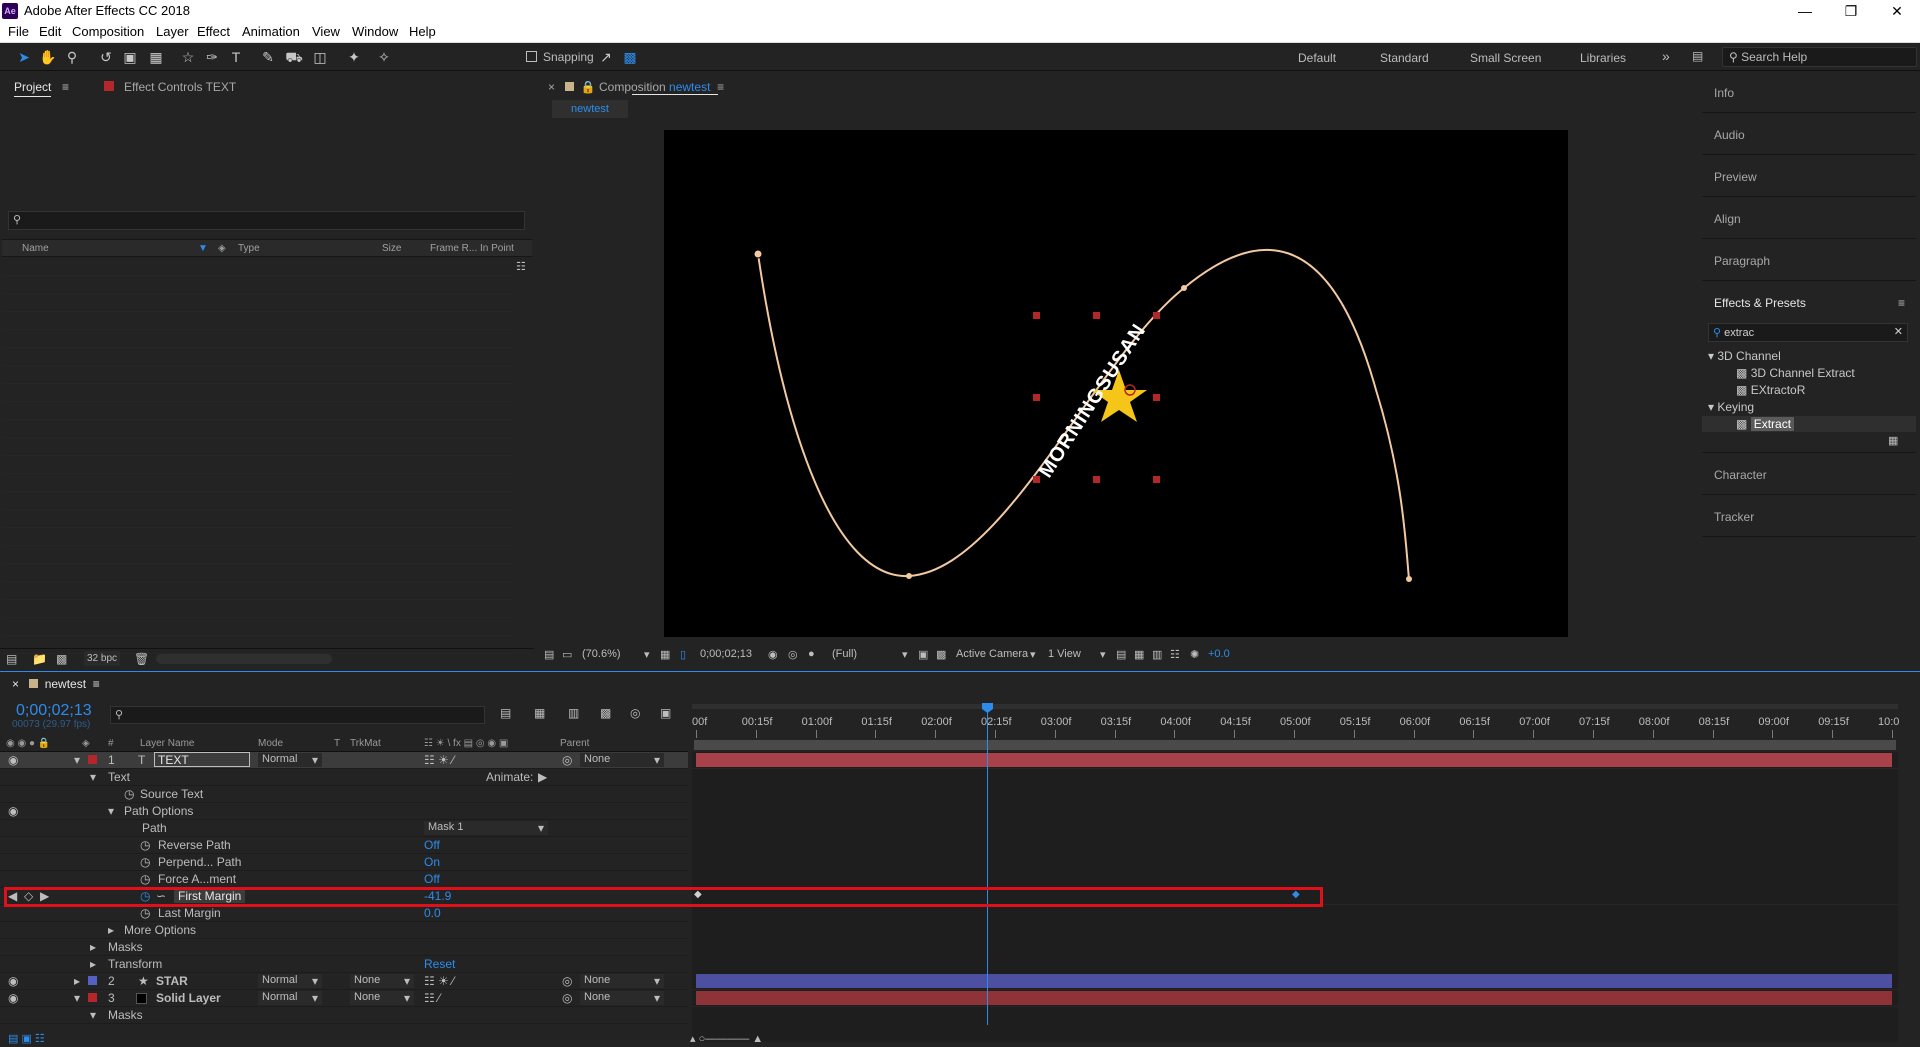  What do you see at coordinates (542, 777) in the screenshot?
I see `animate-add-icon: ▶` at bounding box center [542, 777].